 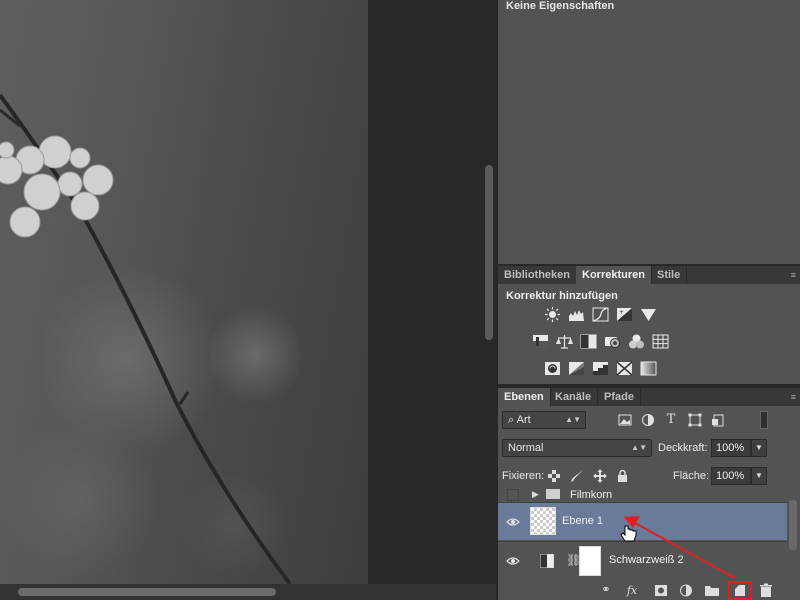 I want to click on curves-icon, so click(x=600, y=314).